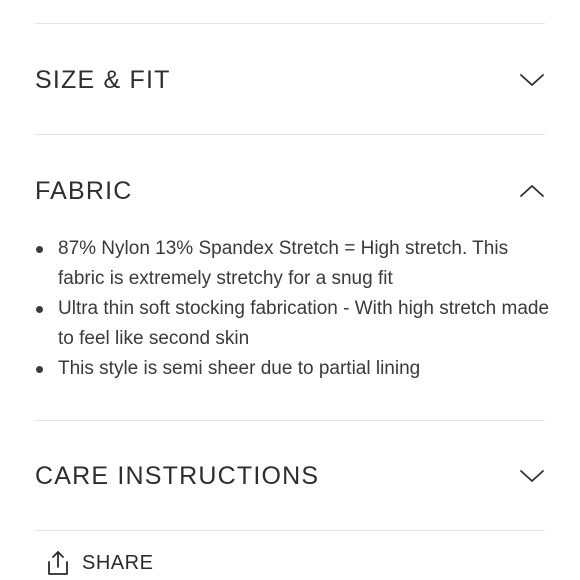 Image resolution: width=580 pixels, height=580 pixels. I want to click on divider-fabric, so click(290, 420).